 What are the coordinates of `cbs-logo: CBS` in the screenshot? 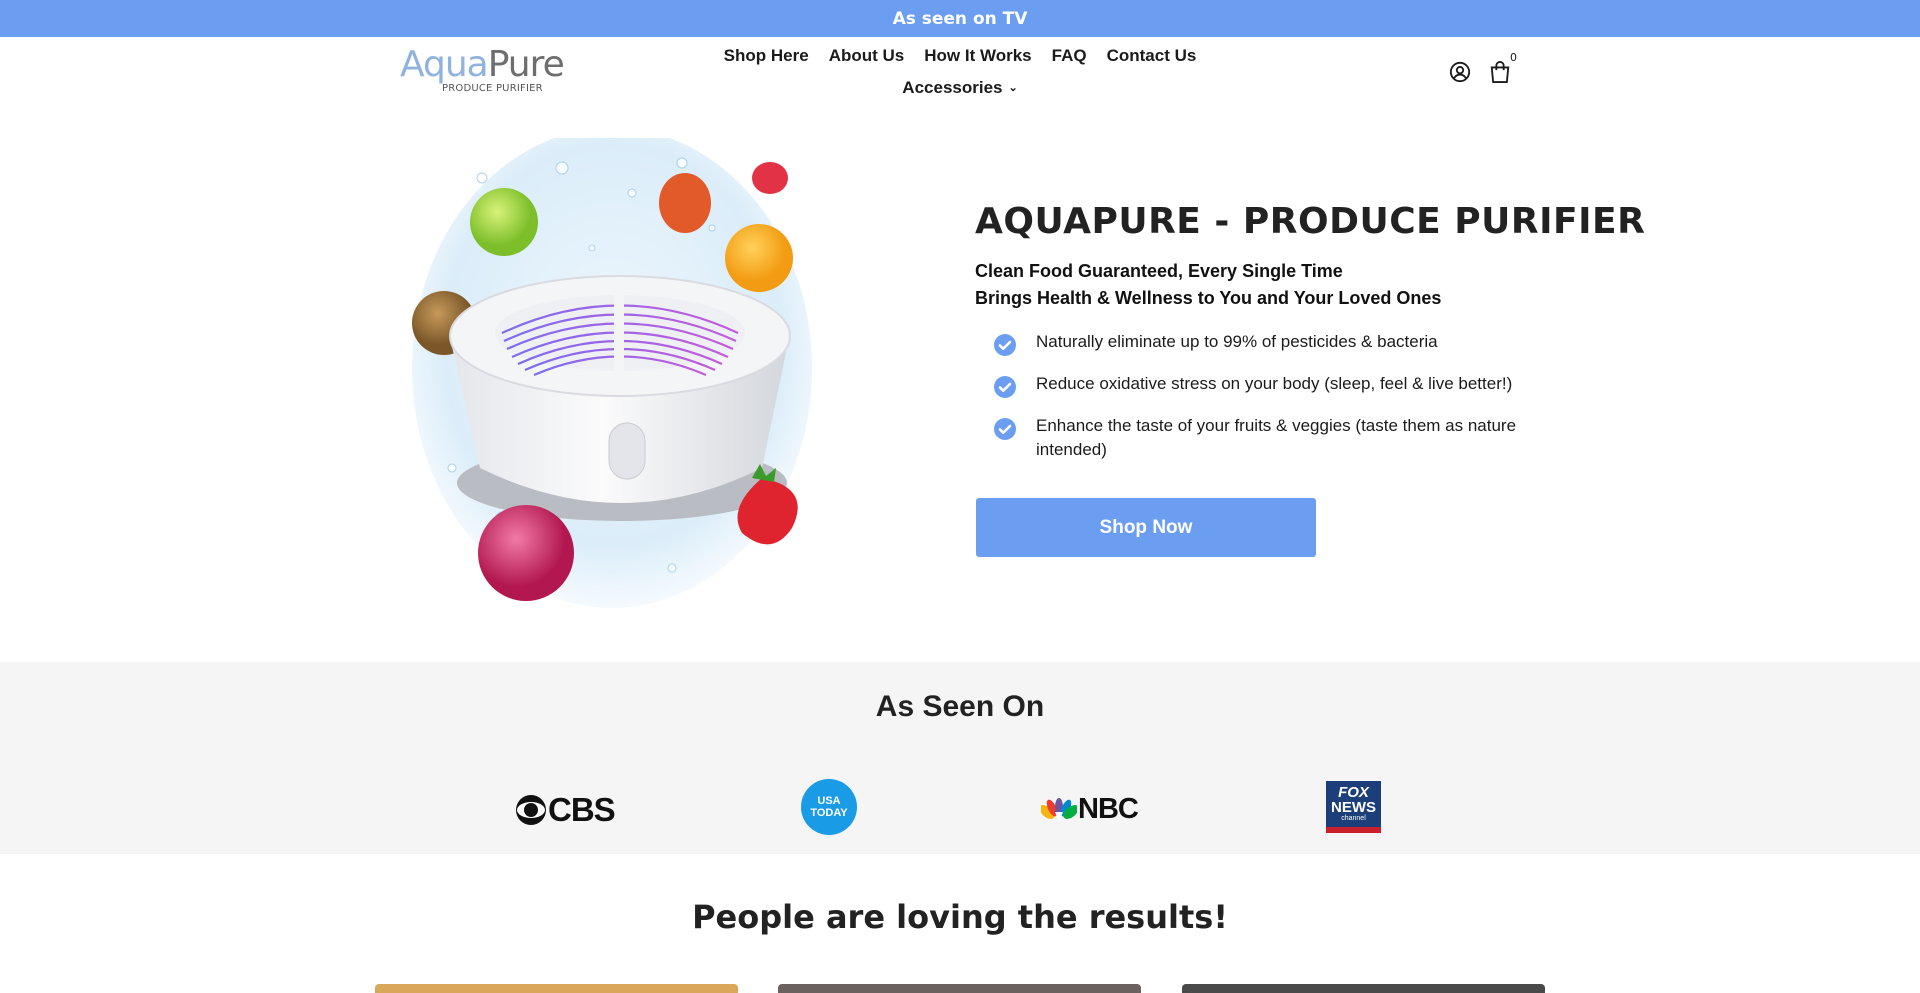 It's located at (565, 810).